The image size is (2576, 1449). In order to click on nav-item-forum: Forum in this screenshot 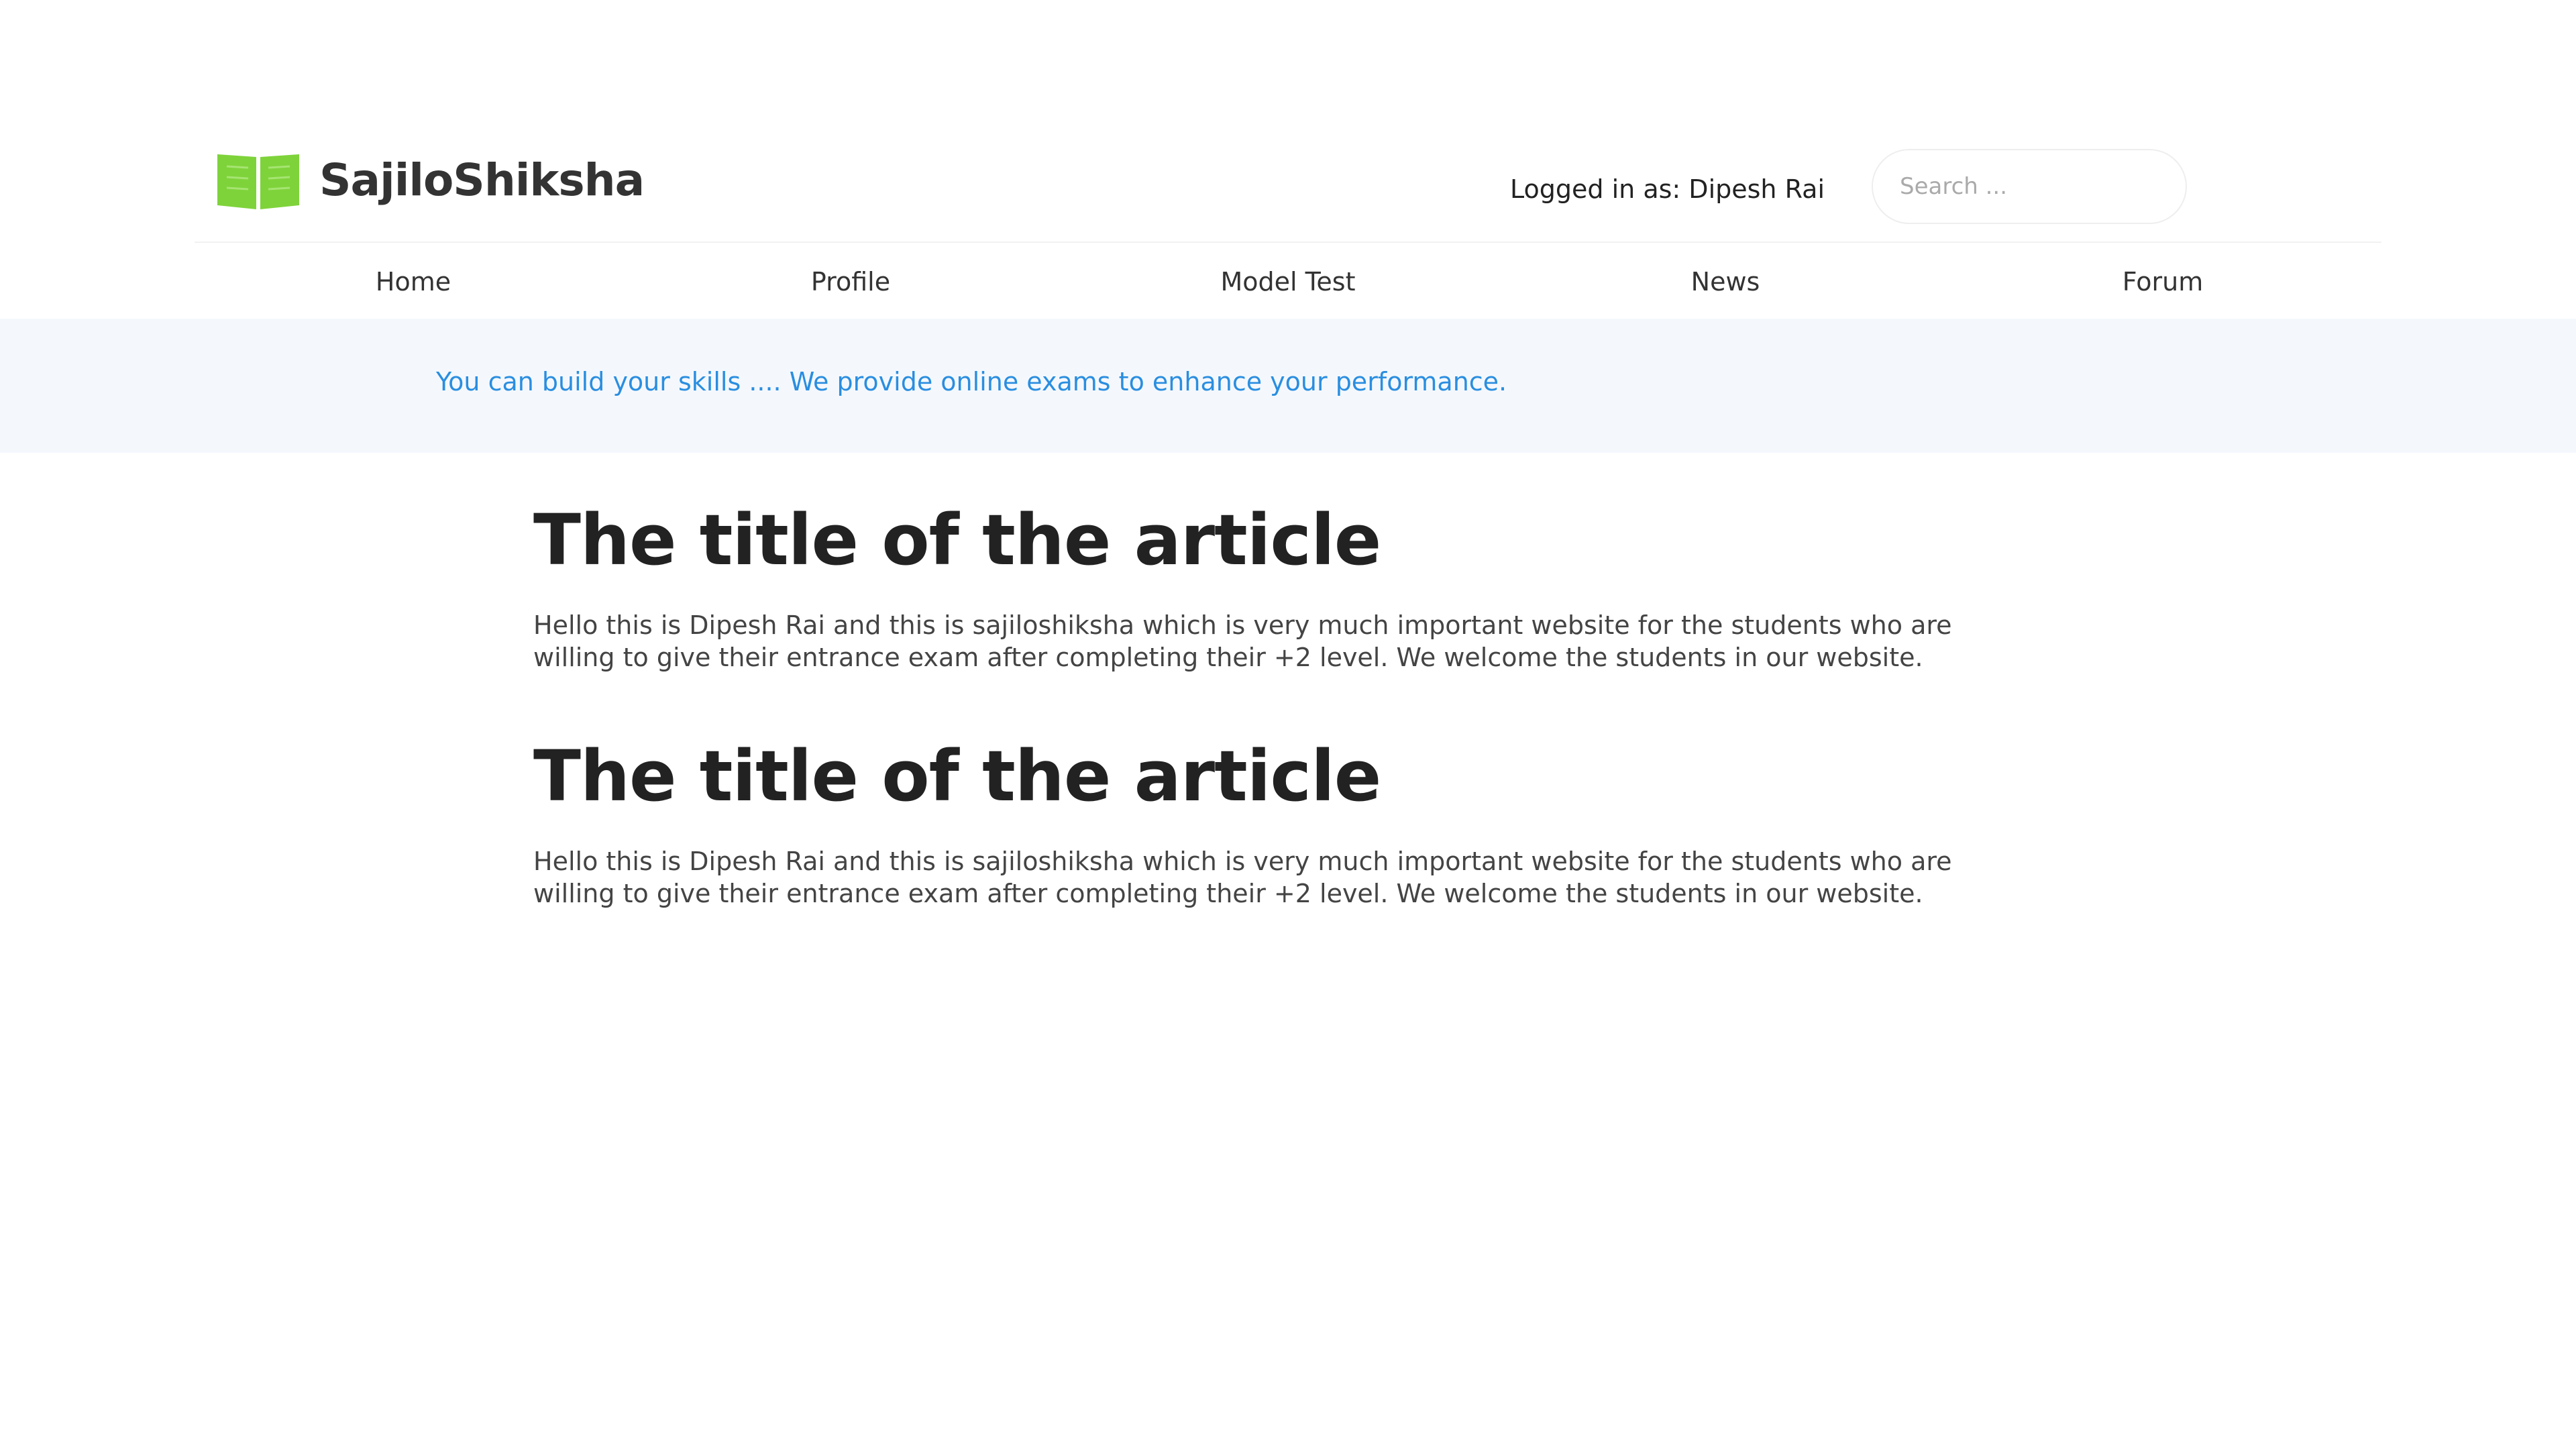, I will do `click(2162, 281)`.